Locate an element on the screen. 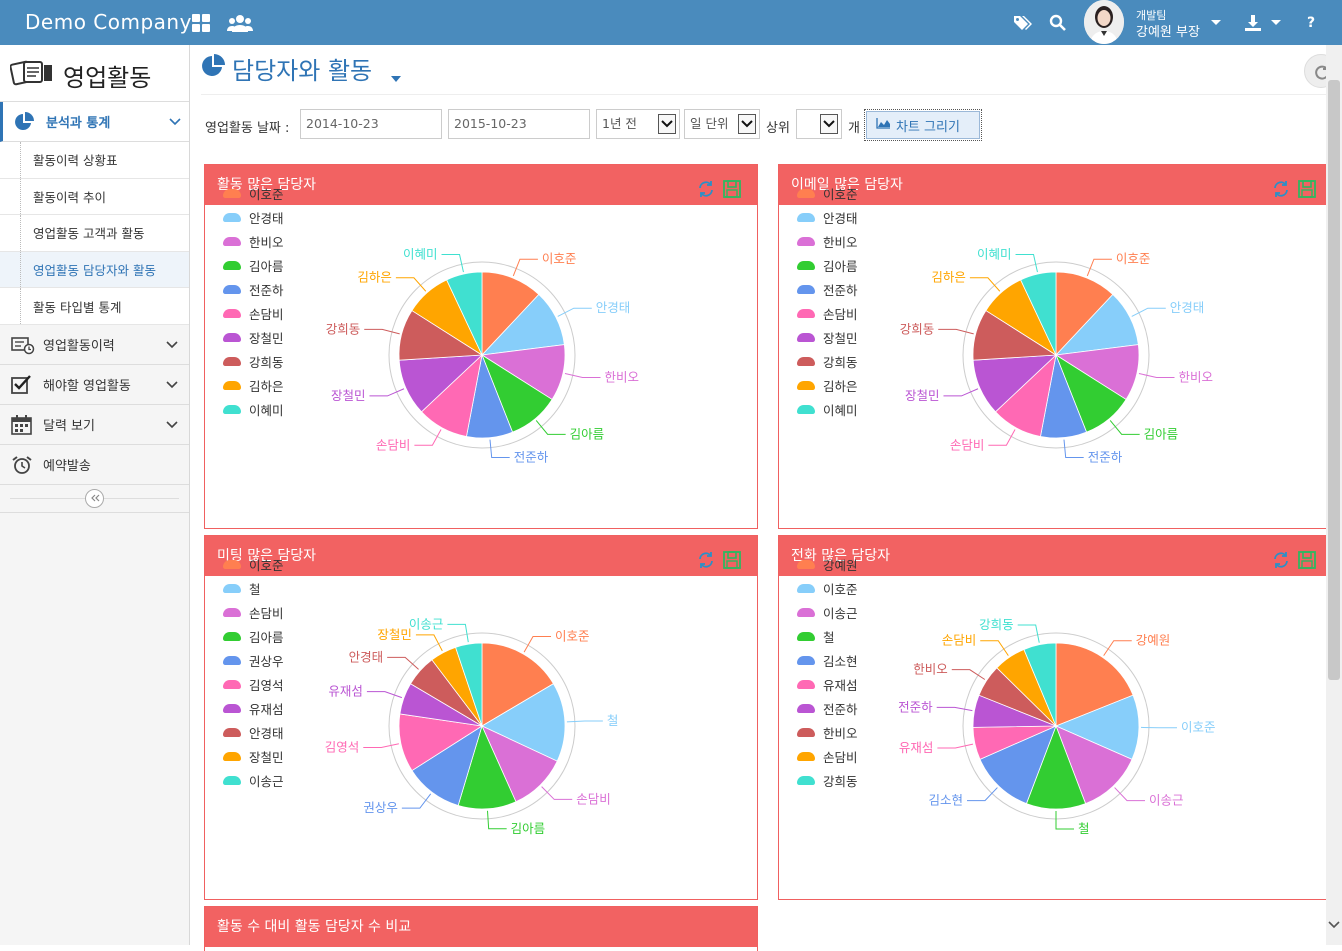 The height and width of the screenshot is (951, 1342). pie-slice-label: 김영석 is located at coordinates (342, 747).